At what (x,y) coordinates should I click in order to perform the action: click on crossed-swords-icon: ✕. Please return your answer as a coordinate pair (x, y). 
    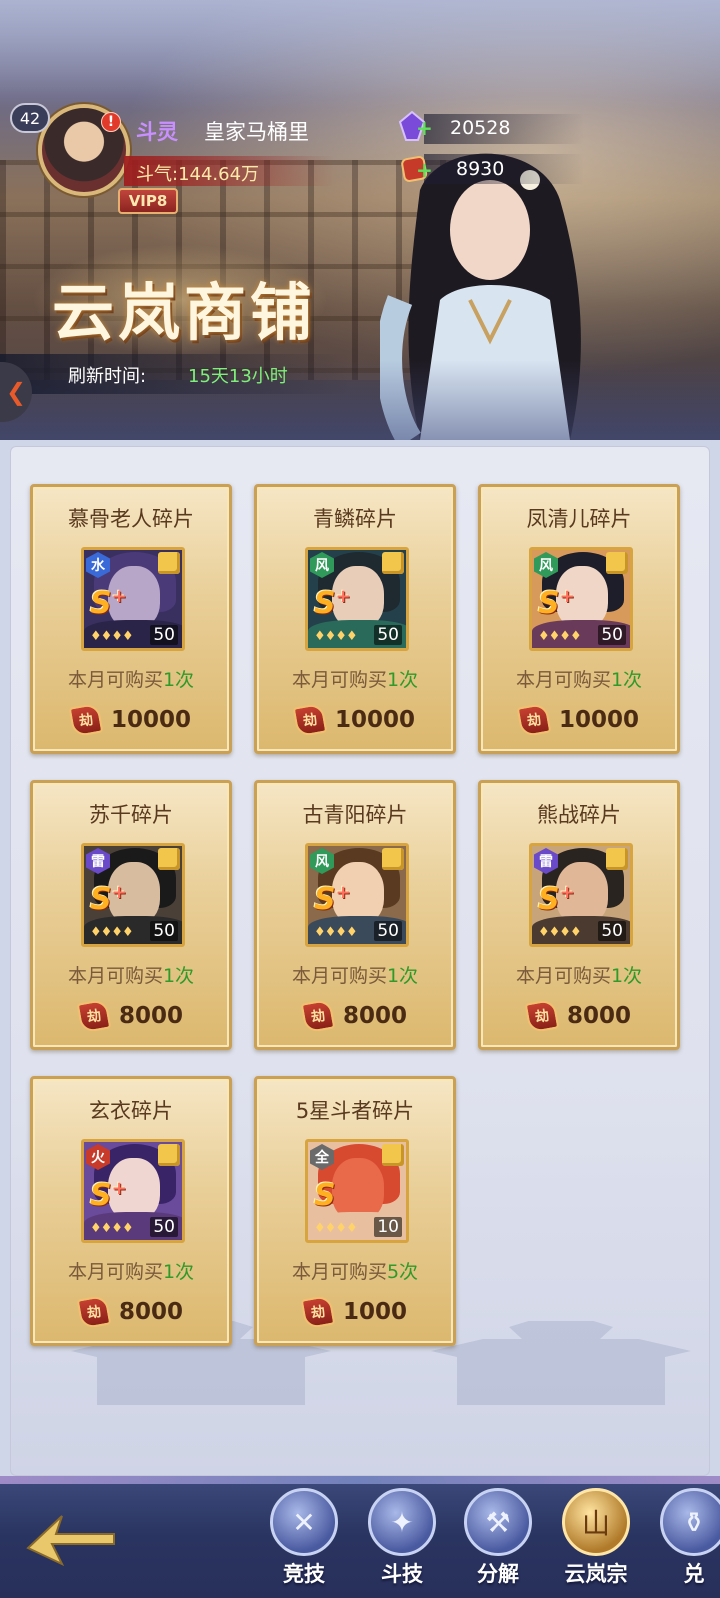
    Looking at the image, I should click on (304, 1522).